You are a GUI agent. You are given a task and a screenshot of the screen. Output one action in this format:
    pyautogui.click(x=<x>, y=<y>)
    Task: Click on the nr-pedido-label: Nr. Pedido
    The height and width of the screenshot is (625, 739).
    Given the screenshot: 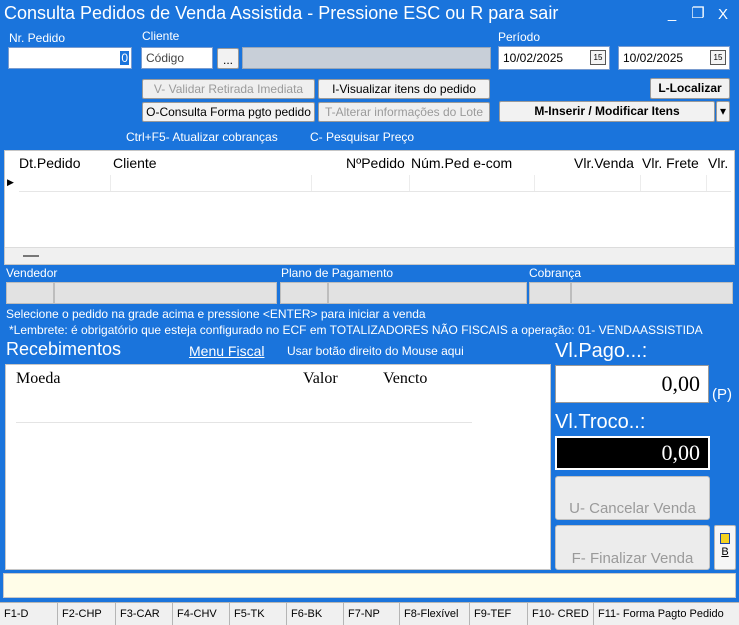 What is the action you would take?
    pyautogui.click(x=37, y=38)
    